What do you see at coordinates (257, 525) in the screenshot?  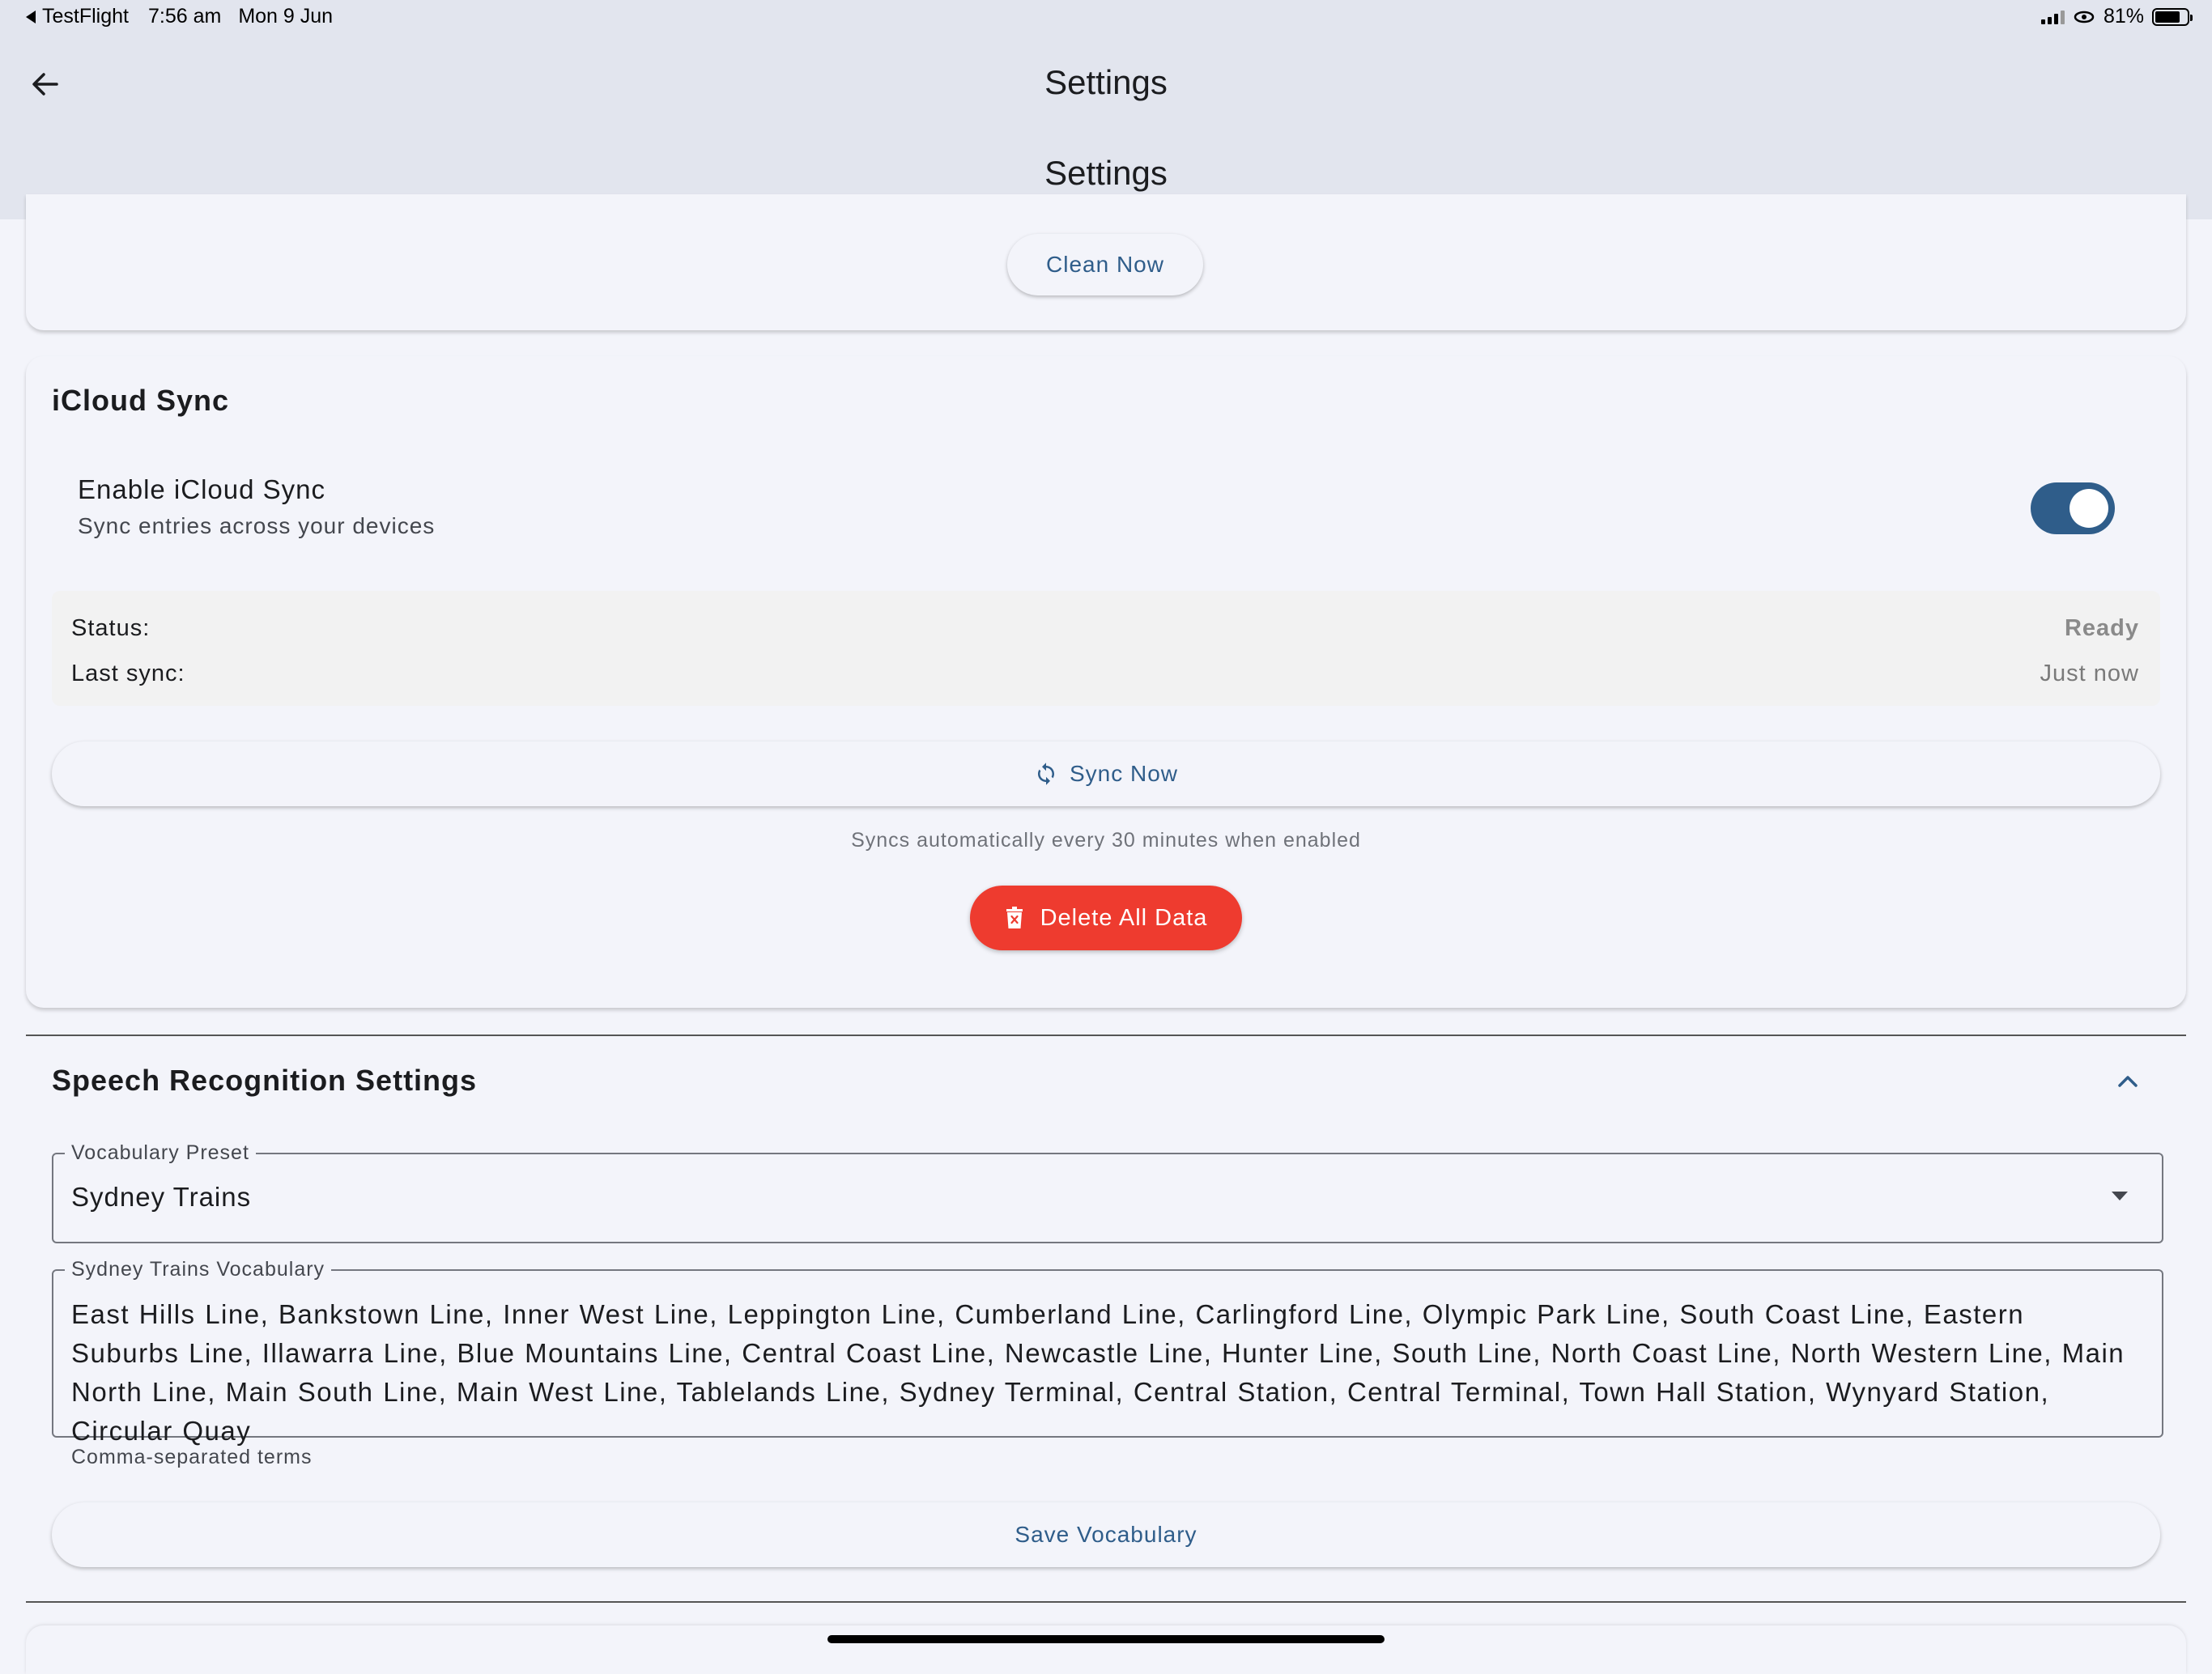 I see `enable-icloud-description: Sync entries across your devices` at bounding box center [257, 525].